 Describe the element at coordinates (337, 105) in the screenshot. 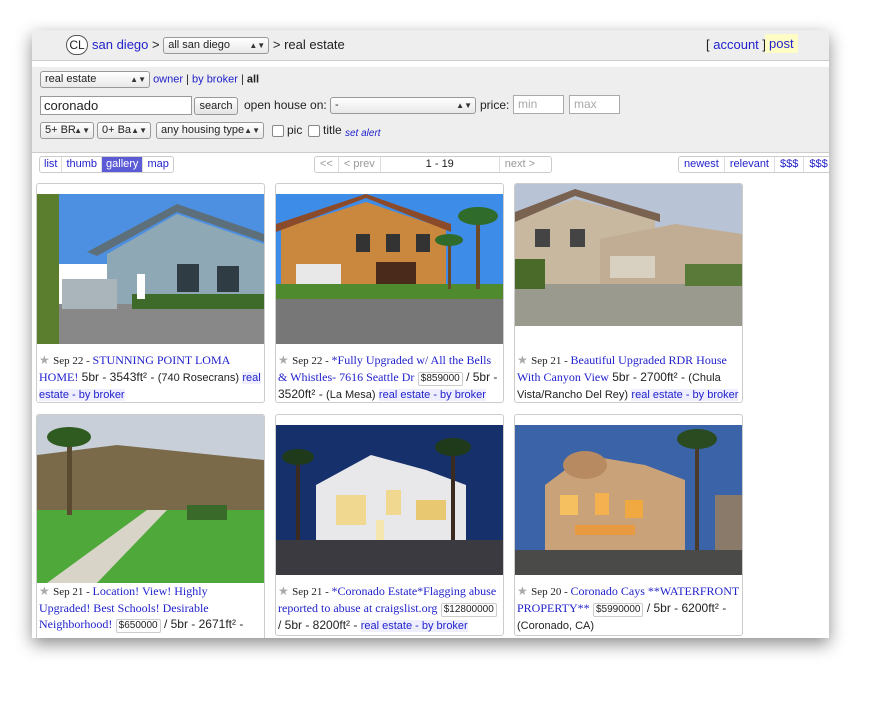

I see `open-house-select-value: -` at that location.